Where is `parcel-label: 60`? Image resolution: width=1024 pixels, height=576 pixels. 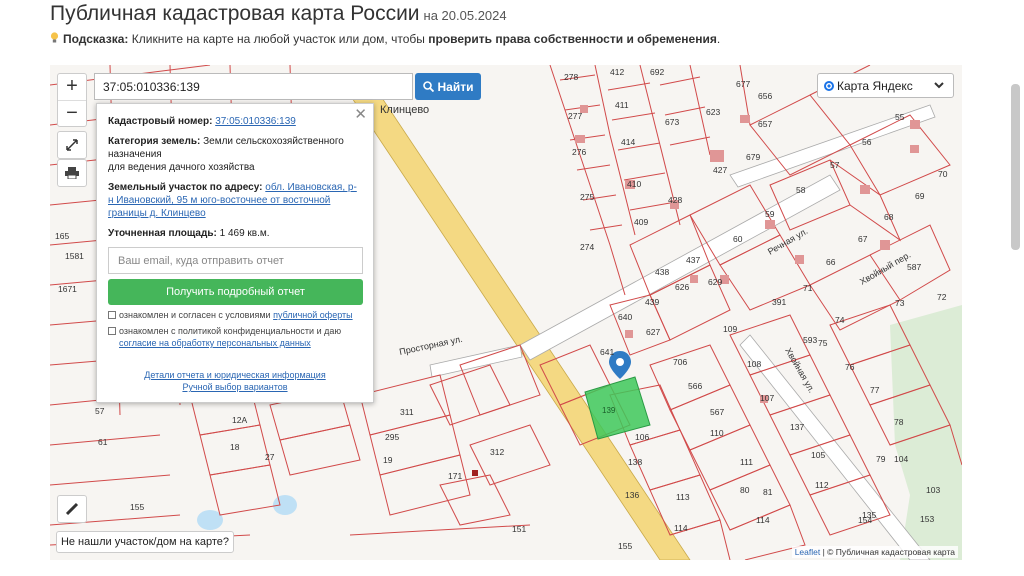 parcel-label: 60 is located at coordinates (738, 239).